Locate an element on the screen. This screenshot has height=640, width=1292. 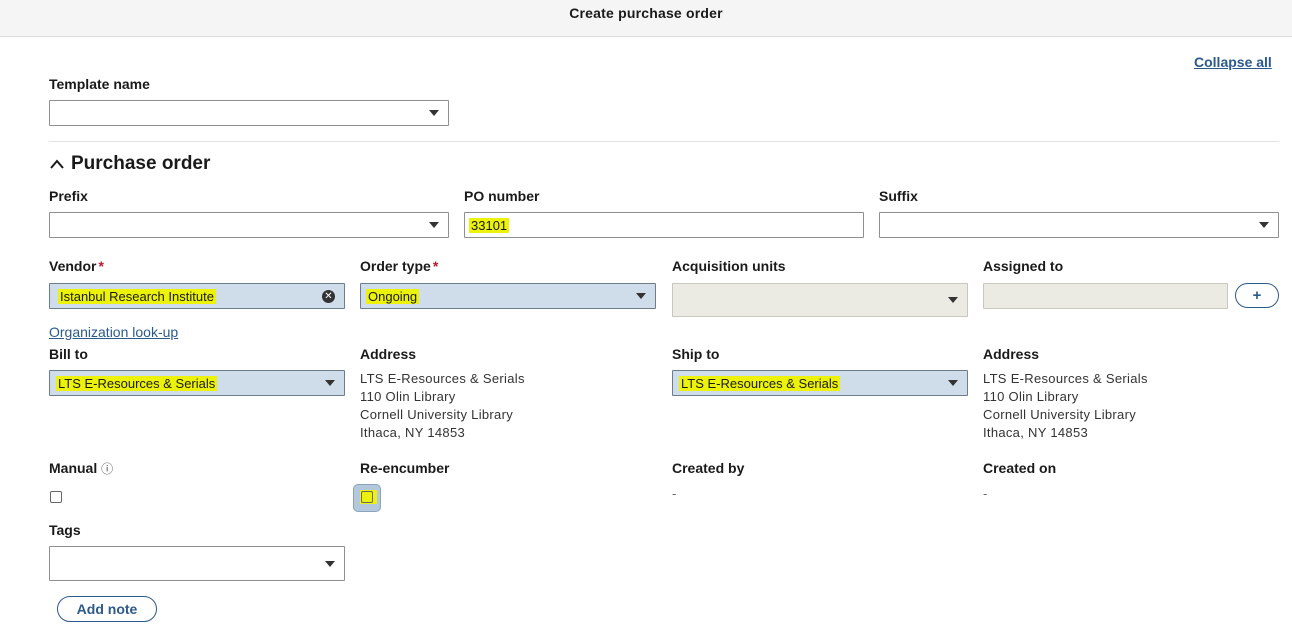
bill-to-label: Bill to is located at coordinates (68, 354).